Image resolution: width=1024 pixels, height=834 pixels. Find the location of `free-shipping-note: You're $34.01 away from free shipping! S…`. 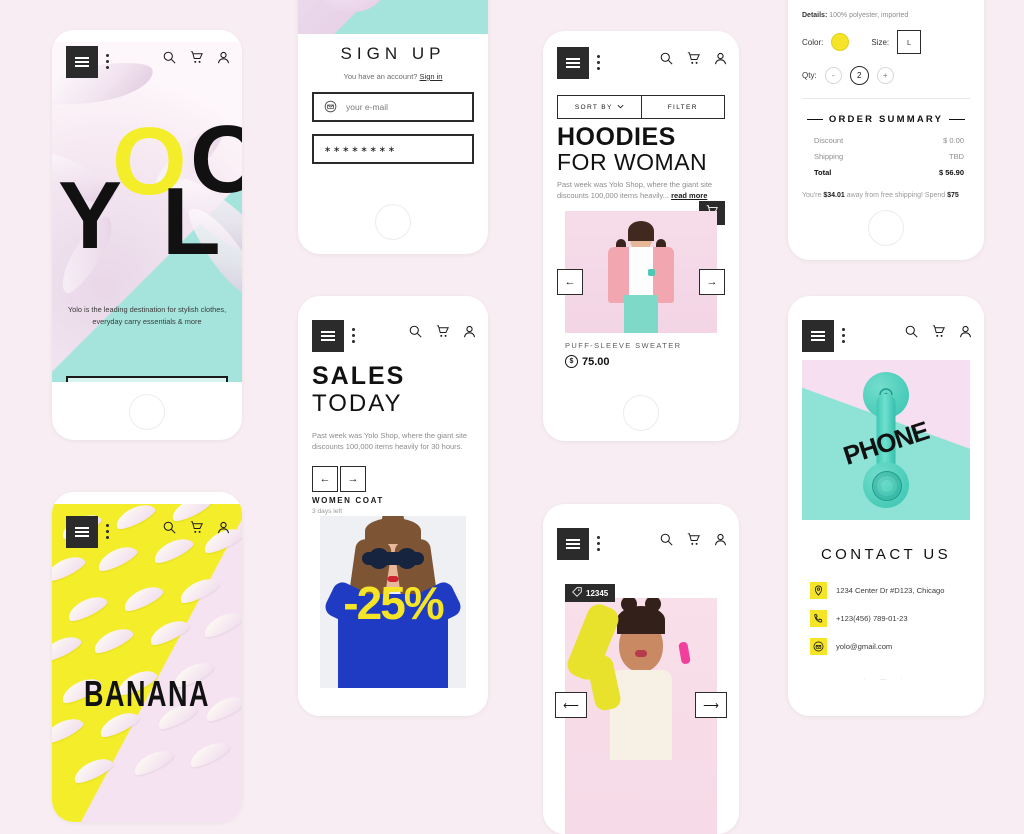

free-shipping-note: You're $34.01 away from free shipping! S… is located at coordinates (886, 197).